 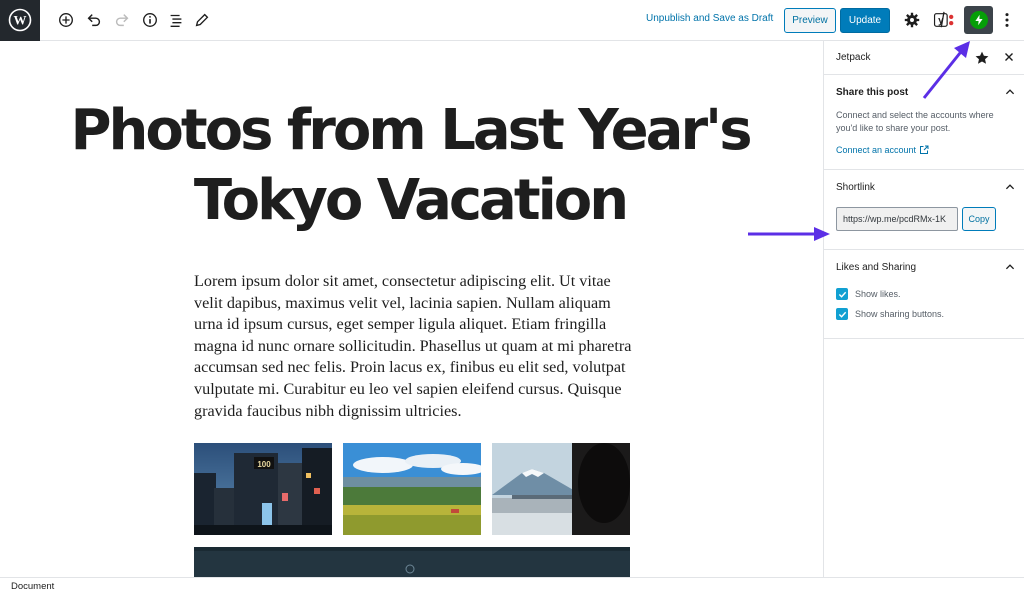 I want to click on block-navigation-button, so click(x=176, y=20).